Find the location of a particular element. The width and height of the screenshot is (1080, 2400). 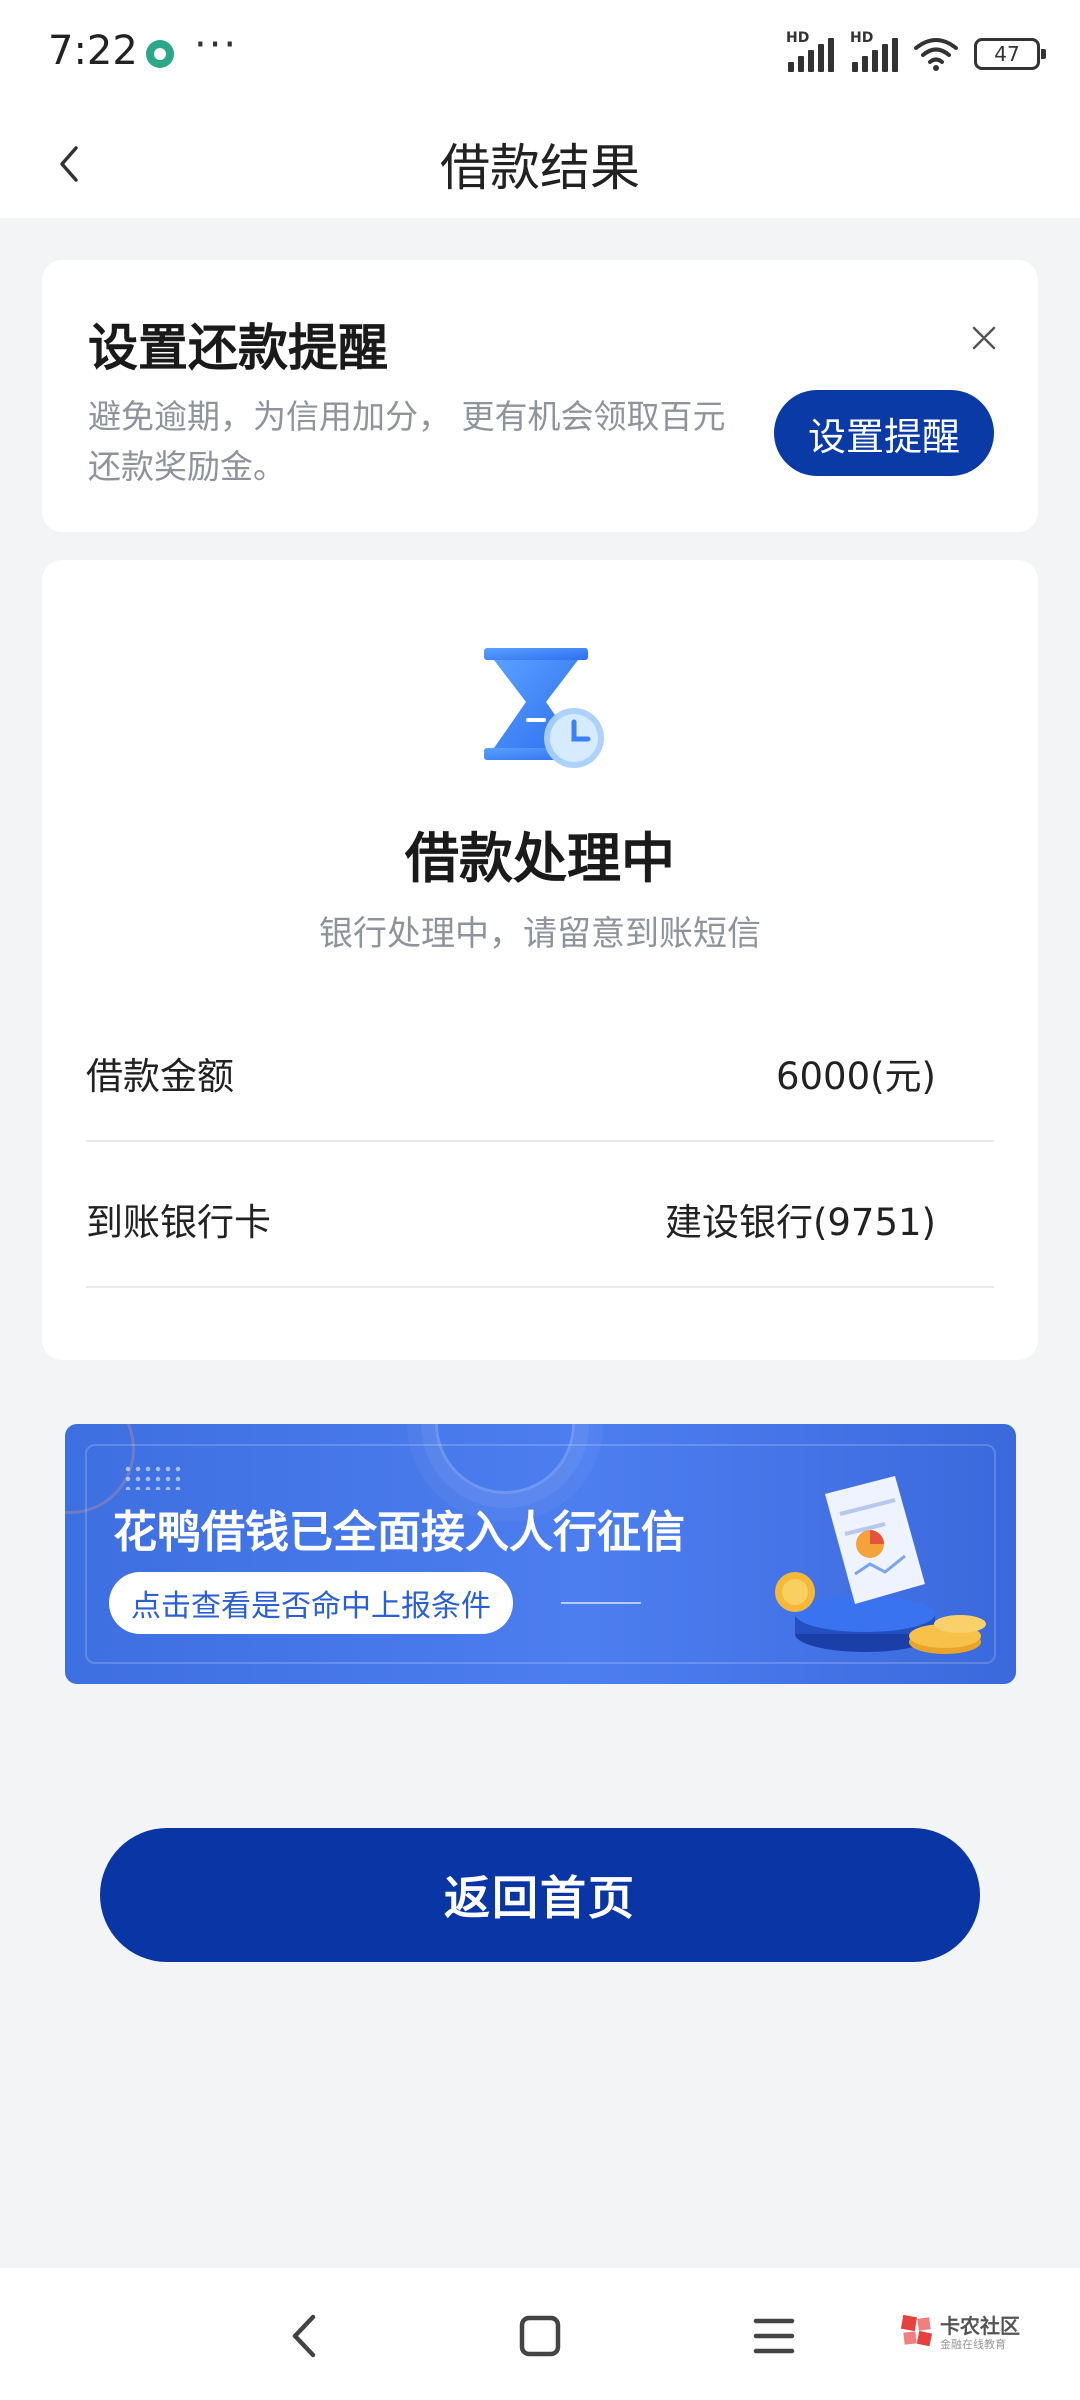

loan-amount-row: 借款金额 6000(元) is located at coordinates (540, 1069).